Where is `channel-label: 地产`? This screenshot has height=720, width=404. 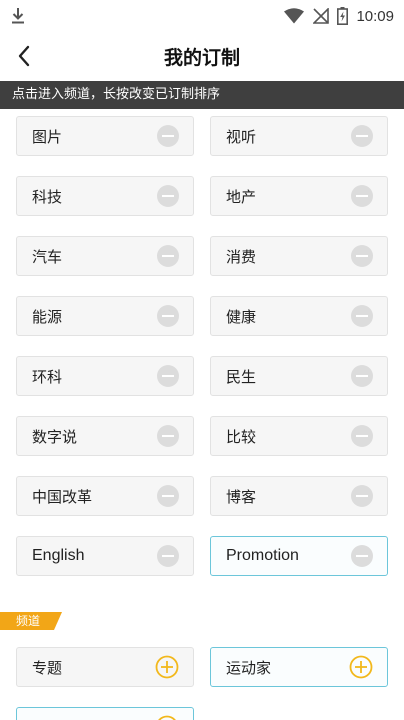
channel-label: 地产 is located at coordinates (241, 196).